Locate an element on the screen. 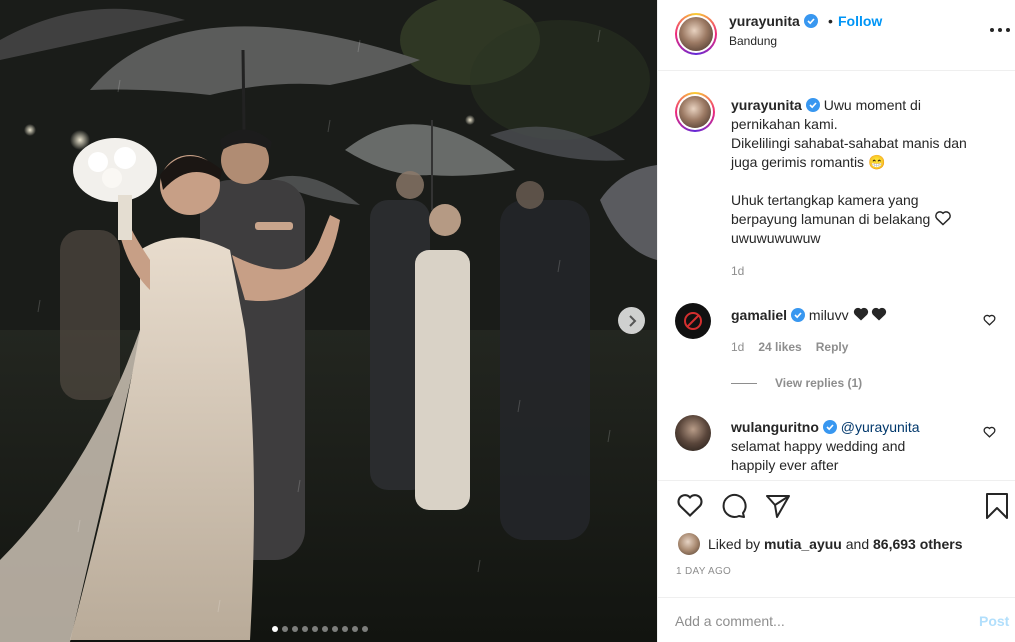 This screenshot has width=1015, height=642. more-options-icon is located at coordinates (1000, 30).